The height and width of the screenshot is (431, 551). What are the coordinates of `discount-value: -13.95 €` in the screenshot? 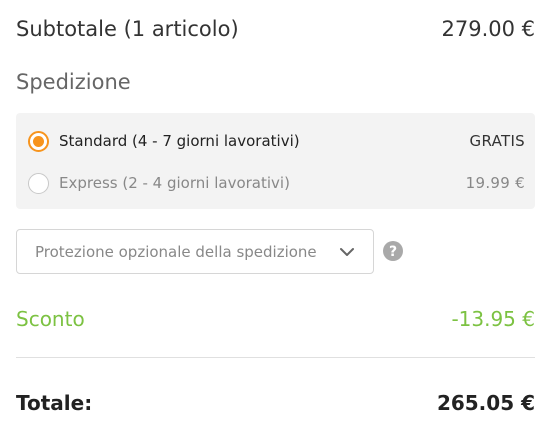 It's located at (493, 319).